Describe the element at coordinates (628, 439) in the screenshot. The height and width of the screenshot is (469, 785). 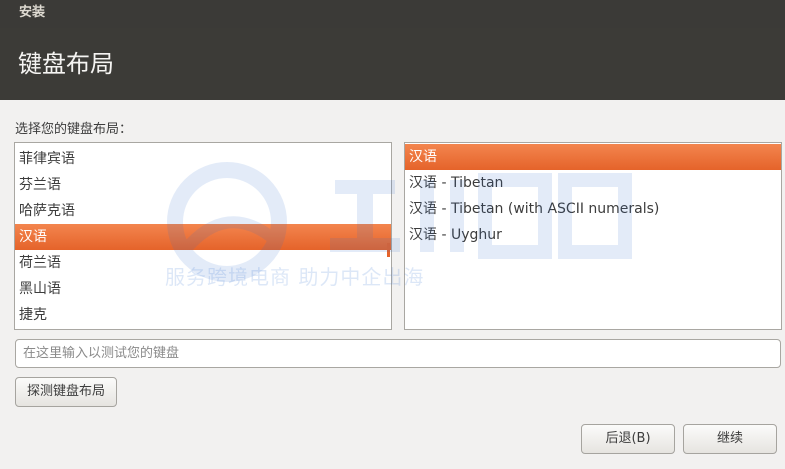
I see `back-button: 后退(B)` at that location.